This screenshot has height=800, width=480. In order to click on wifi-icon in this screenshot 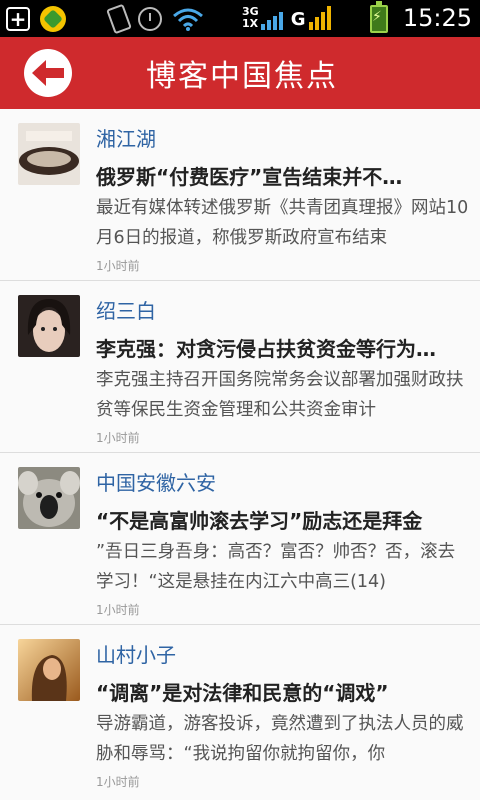, I will do `click(188, 19)`.